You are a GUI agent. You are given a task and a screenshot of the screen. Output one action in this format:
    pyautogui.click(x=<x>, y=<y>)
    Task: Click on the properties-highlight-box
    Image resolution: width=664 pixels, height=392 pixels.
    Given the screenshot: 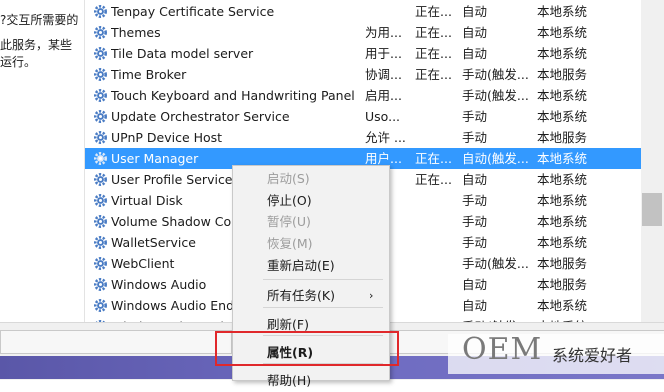 What is the action you would take?
    pyautogui.click(x=307, y=348)
    